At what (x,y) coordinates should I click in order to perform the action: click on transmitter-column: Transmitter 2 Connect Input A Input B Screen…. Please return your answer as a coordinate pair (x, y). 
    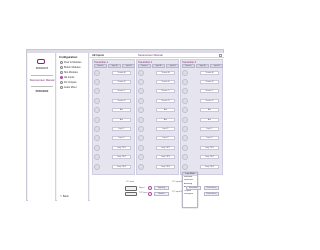
    Looking at the image, I should click on (158, 117).